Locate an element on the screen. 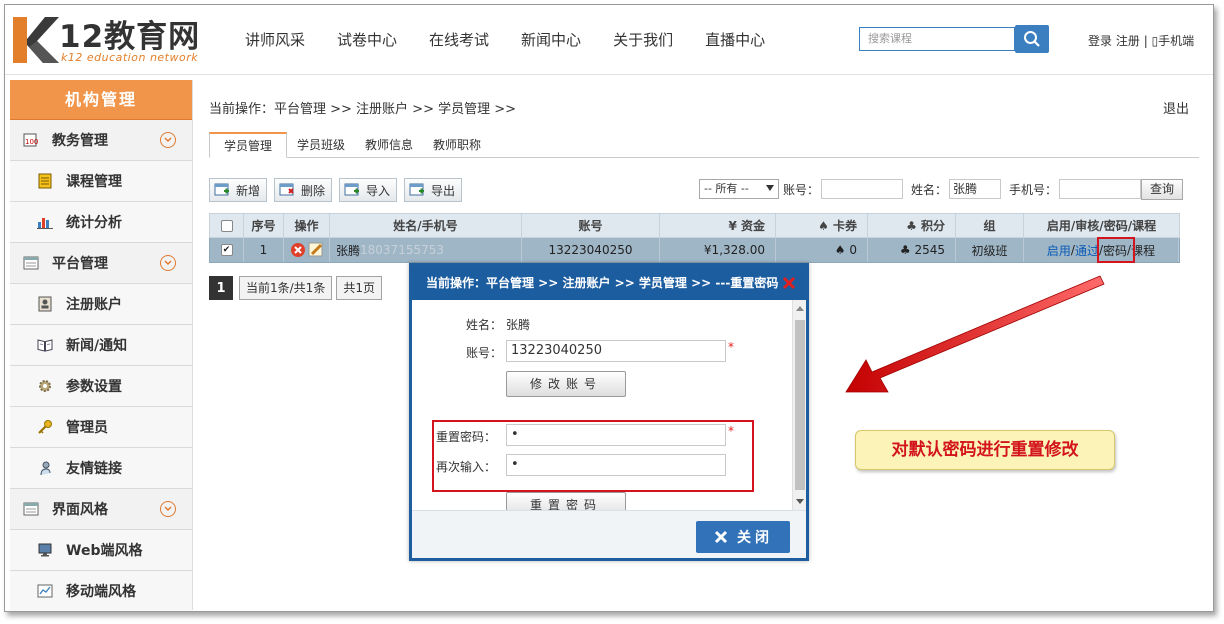 The image size is (1224, 624). sidebar-group-academic: 100 教务管理 is located at coordinates (101, 140).